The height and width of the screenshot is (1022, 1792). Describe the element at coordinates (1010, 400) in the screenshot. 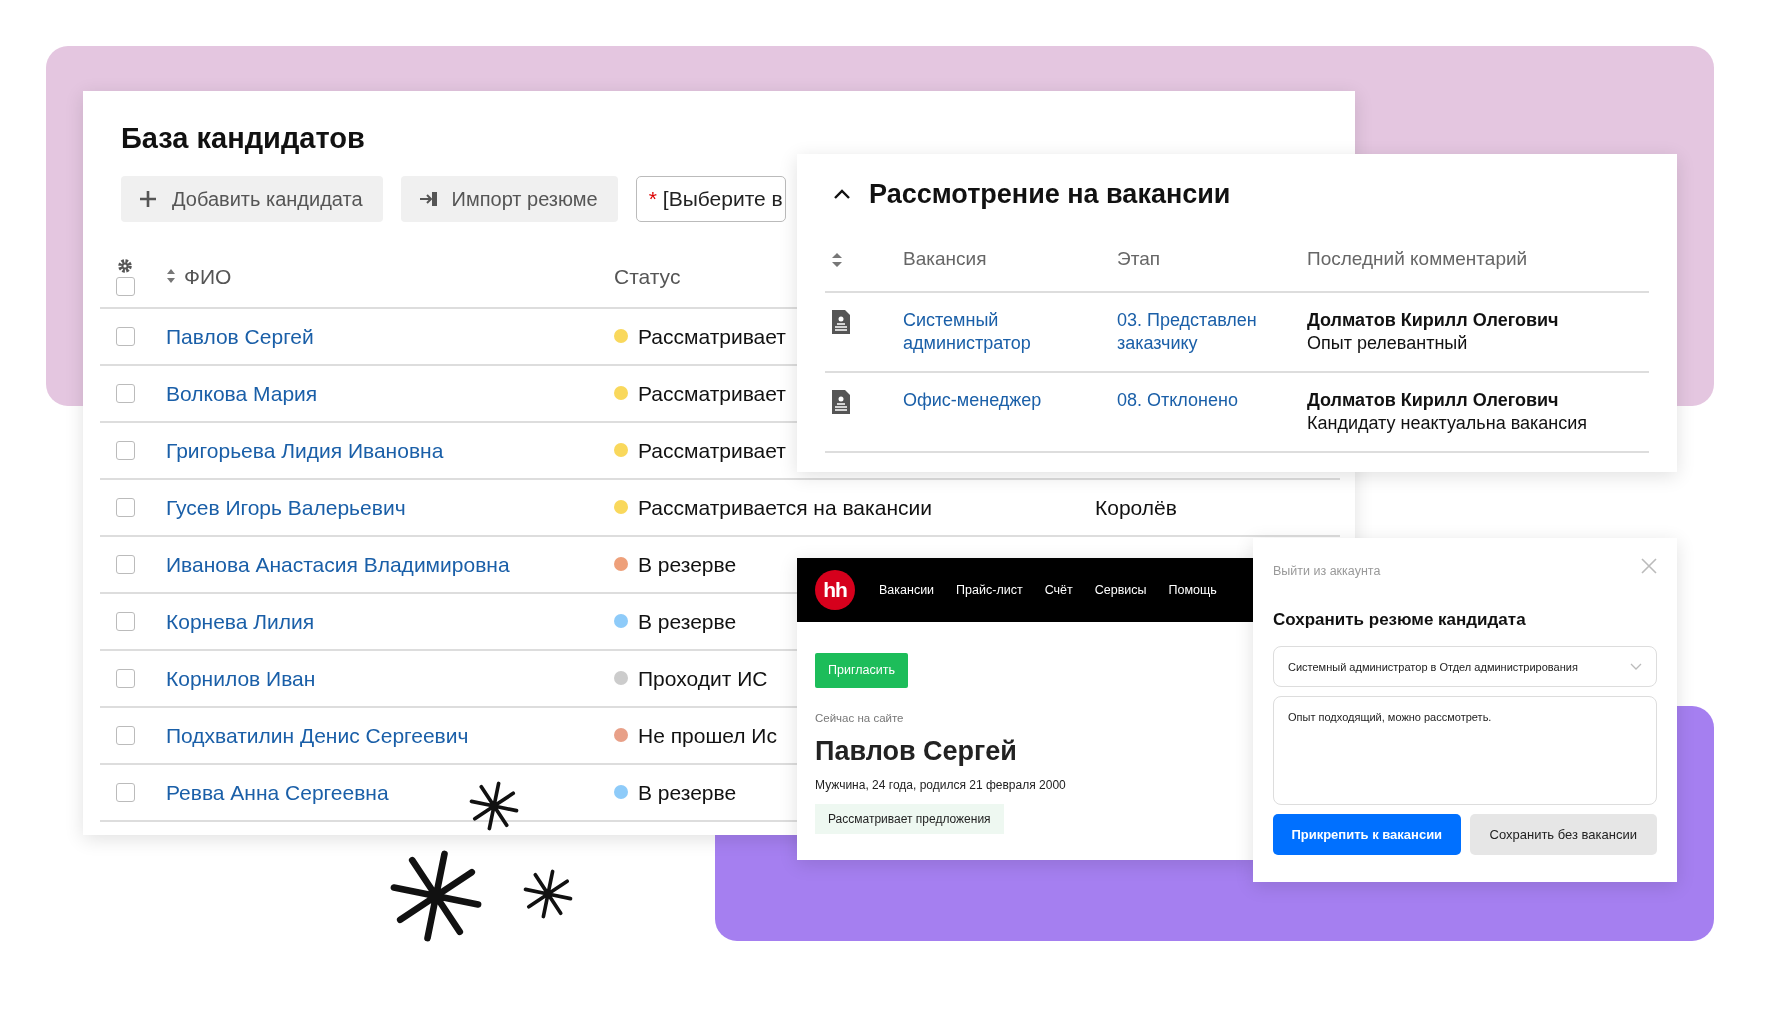

I see `vacancy-link: Офис-менеджер` at that location.